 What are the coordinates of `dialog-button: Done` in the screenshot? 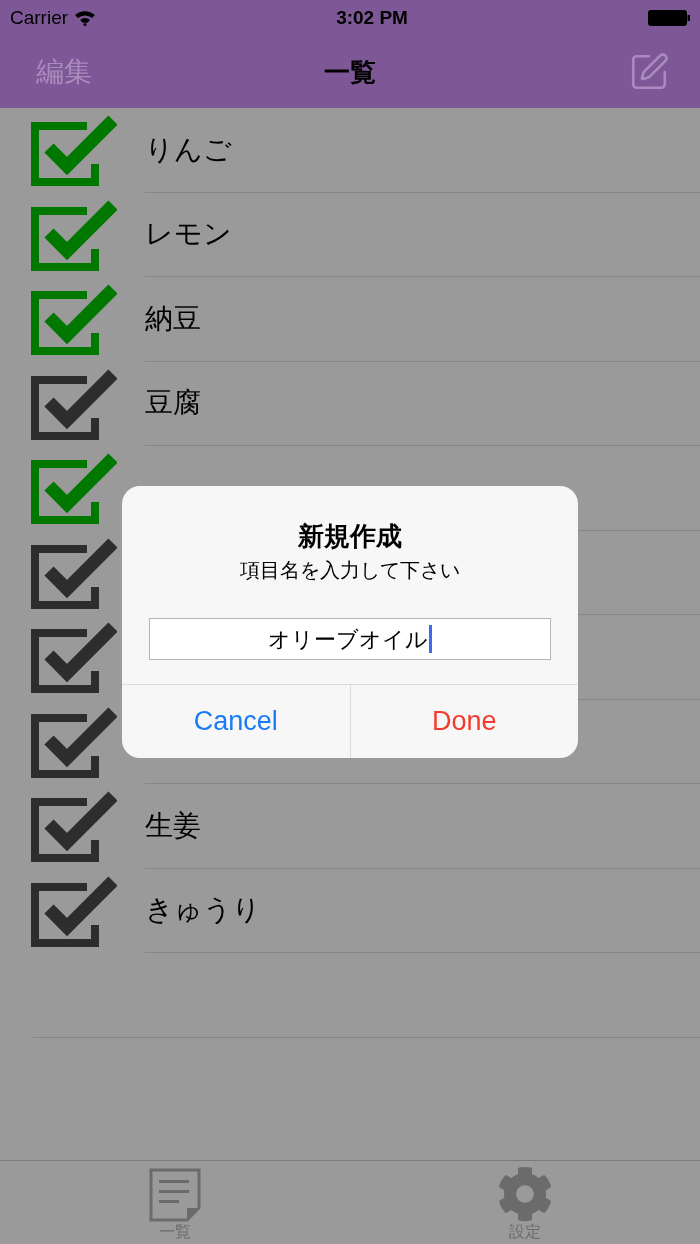 It's located at (463, 721).